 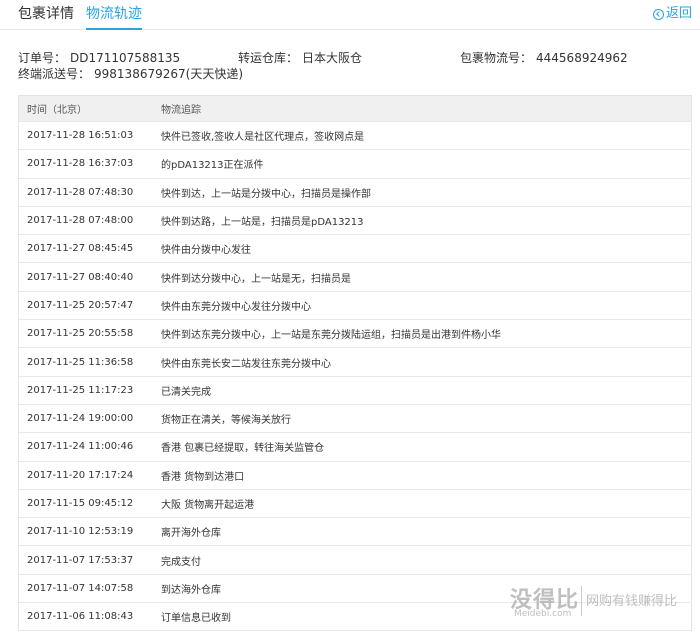 I want to click on row-tracking-description: 货物正在清关，等候海关放行, so click(x=226, y=421).